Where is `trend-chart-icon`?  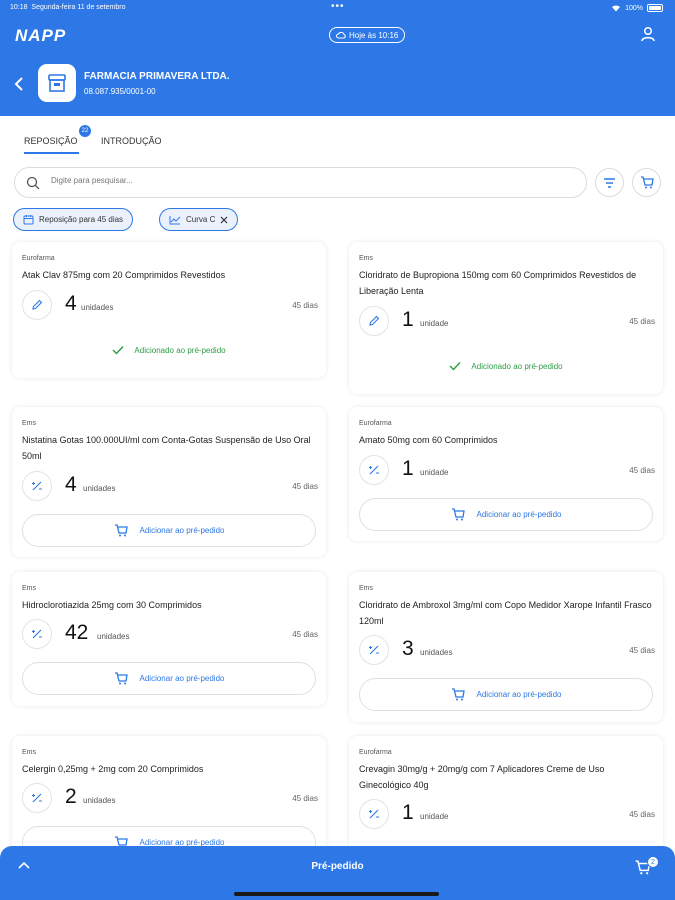
trend-chart-icon is located at coordinates (175, 219).